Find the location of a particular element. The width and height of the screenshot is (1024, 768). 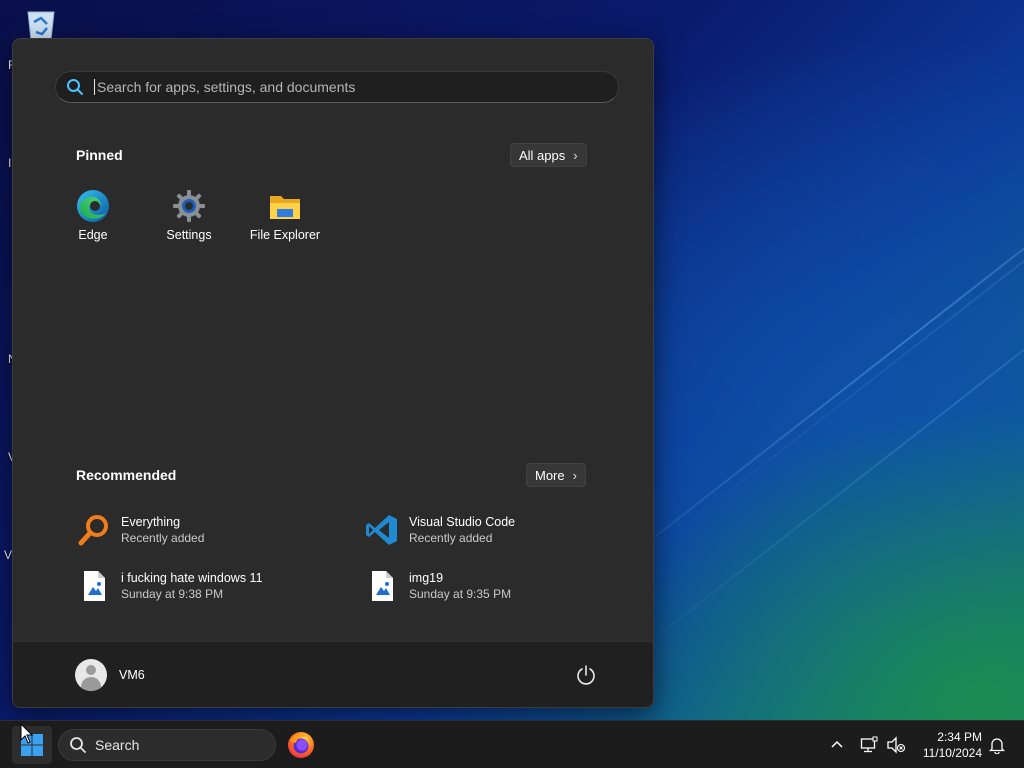

recommended-item-title: Everything is located at coordinates (151, 522).